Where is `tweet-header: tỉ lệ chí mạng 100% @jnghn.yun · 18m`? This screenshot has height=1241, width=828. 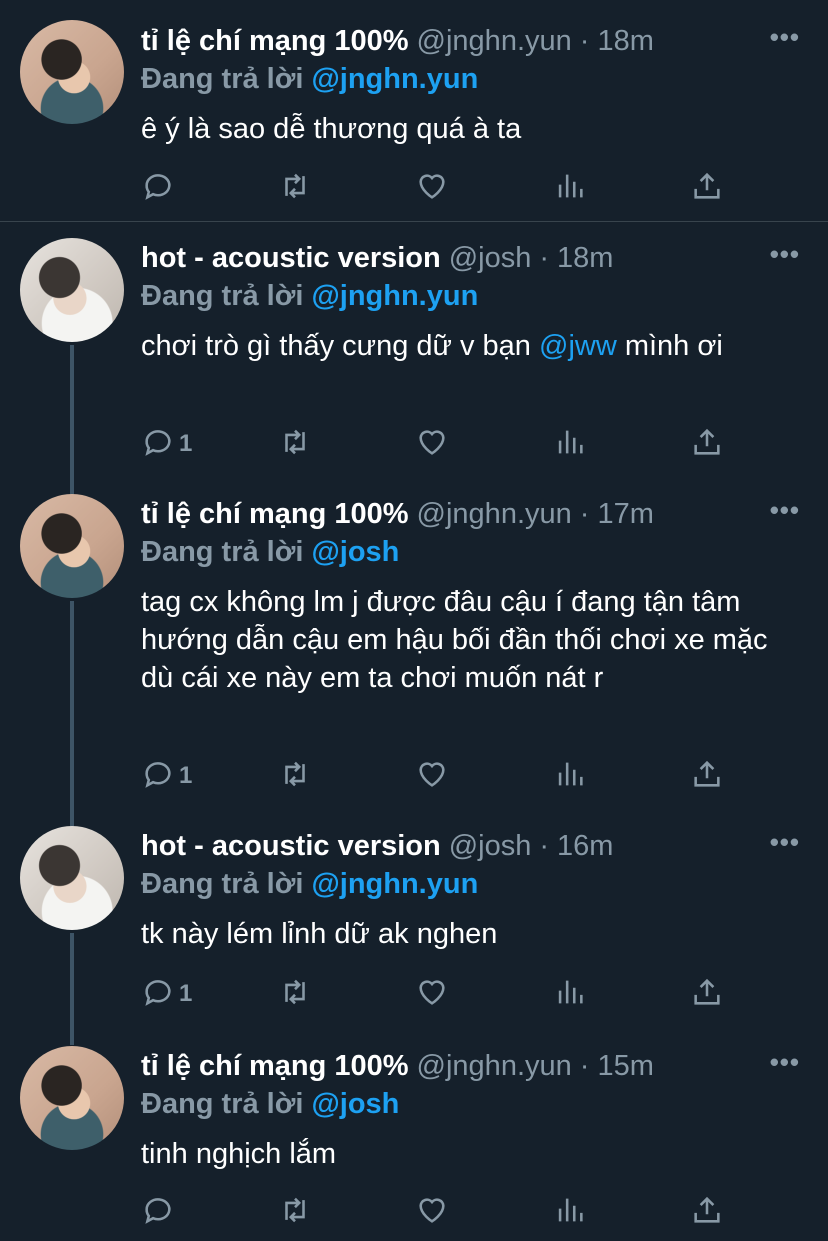
tweet-header: tỉ lệ chí mạng 100% @jnghn.yun · 18m is located at coordinates (470, 41).